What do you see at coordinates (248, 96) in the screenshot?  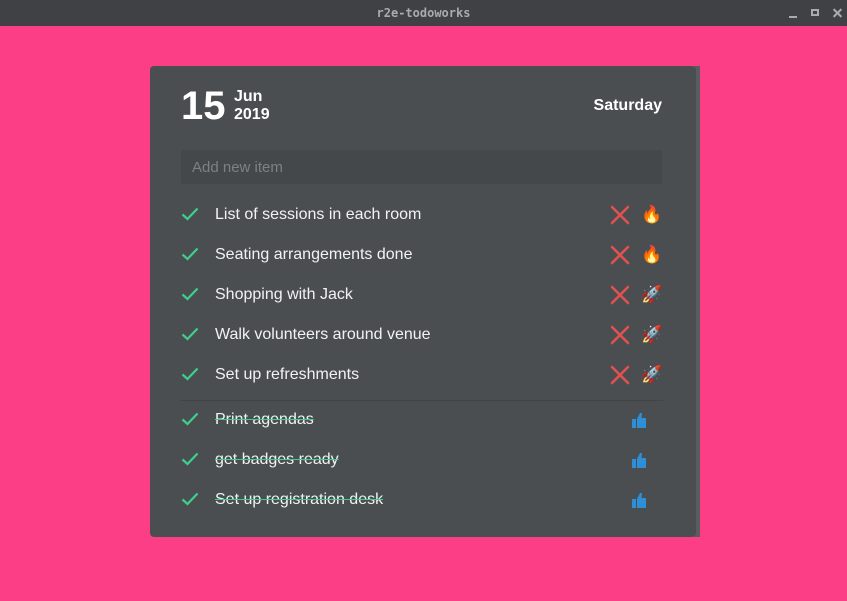 I see `date-month: Jun` at bounding box center [248, 96].